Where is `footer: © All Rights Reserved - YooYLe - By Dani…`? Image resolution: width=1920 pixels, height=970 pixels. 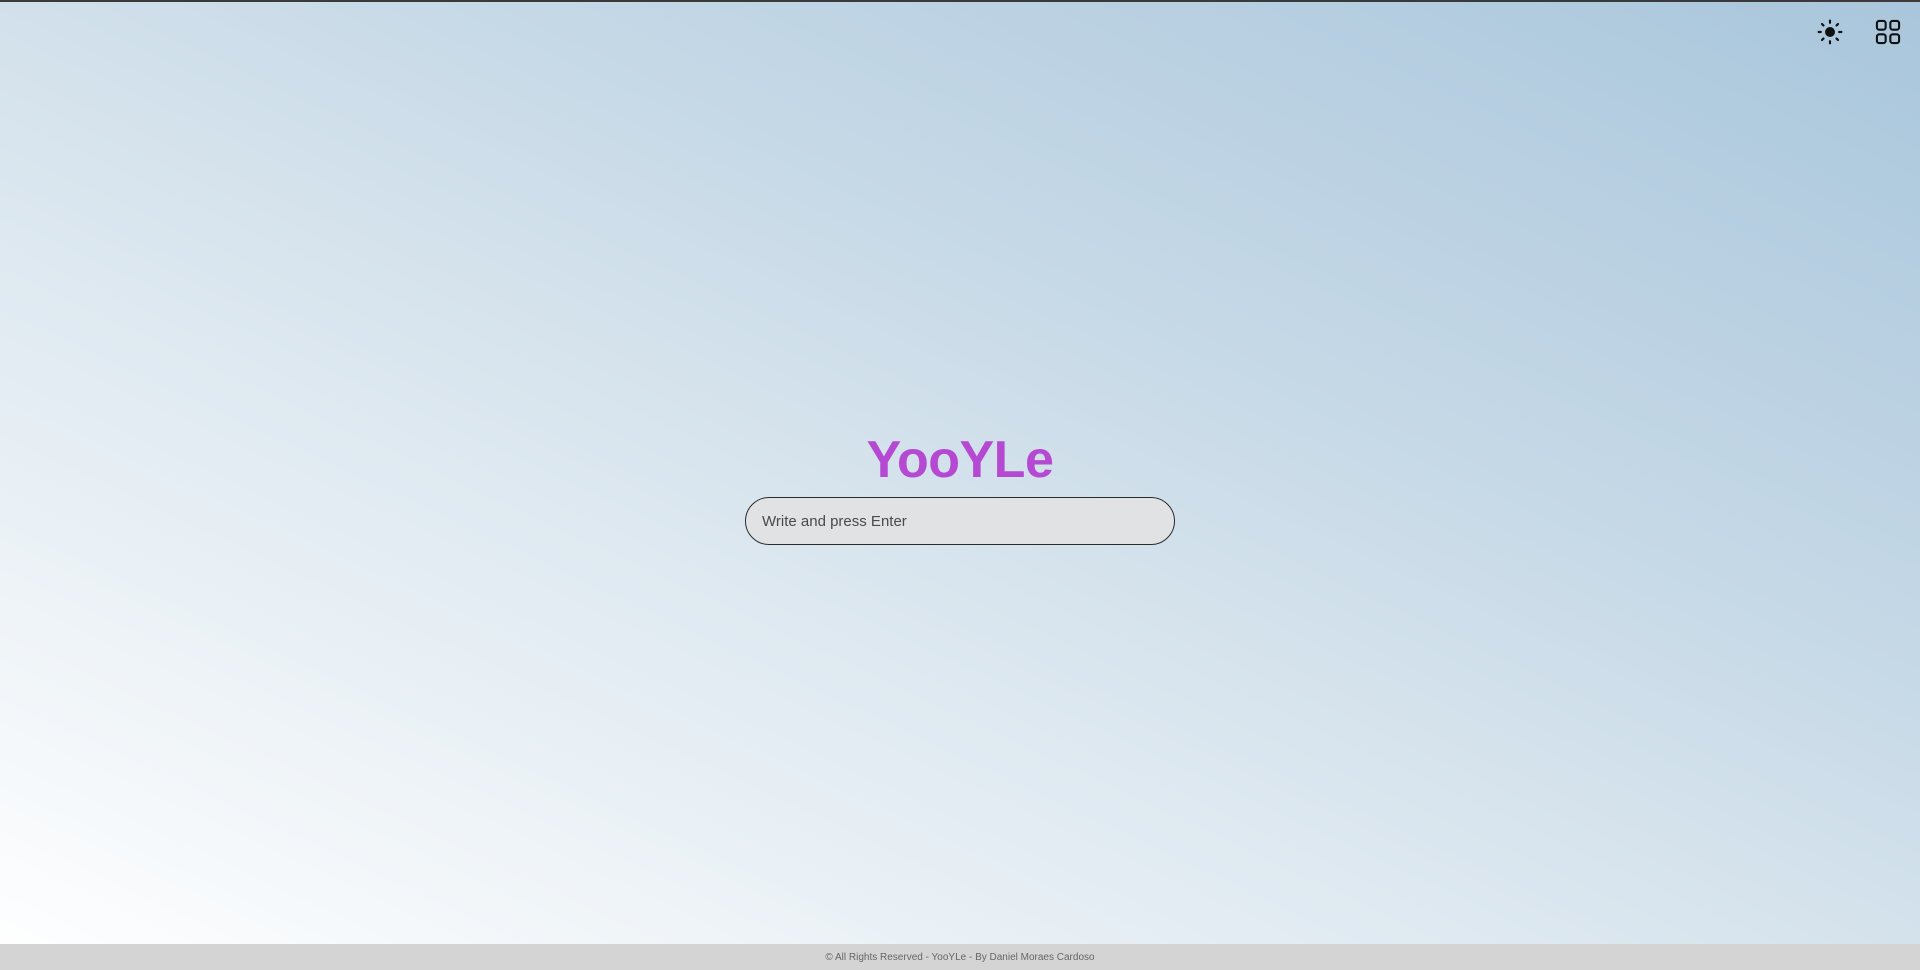 footer: © All Rights Reserved - YooYLe - By Dani… is located at coordinates (960, 957).